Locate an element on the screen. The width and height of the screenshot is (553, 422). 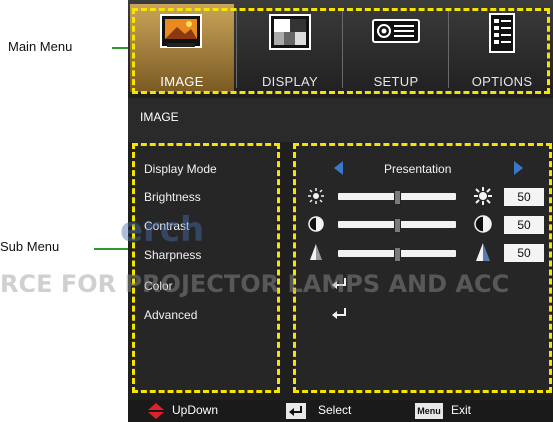
footer-select: Select is located at coordinates (335, 410).